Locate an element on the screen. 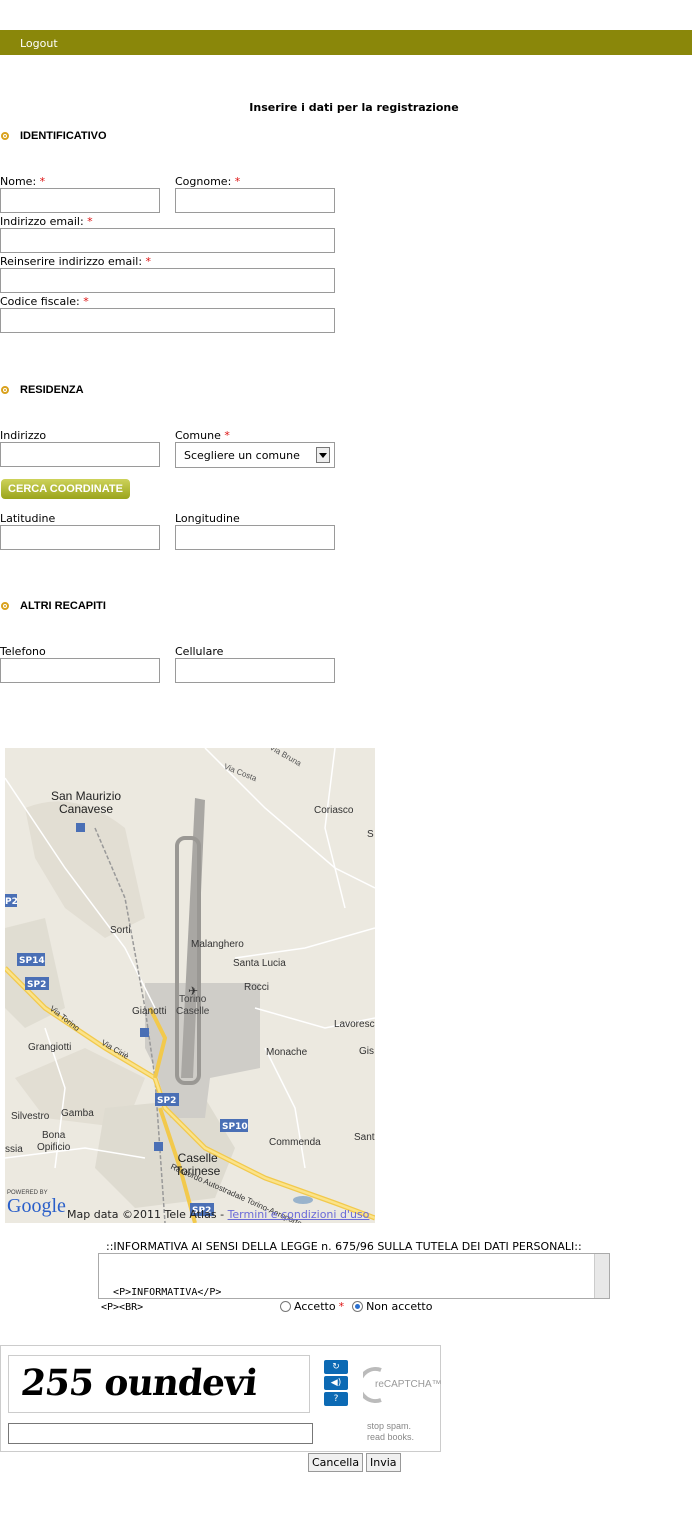 The width and height of the screenshot is (692, 1522). codice-fiscale-input is located at coordinates (167, 320).